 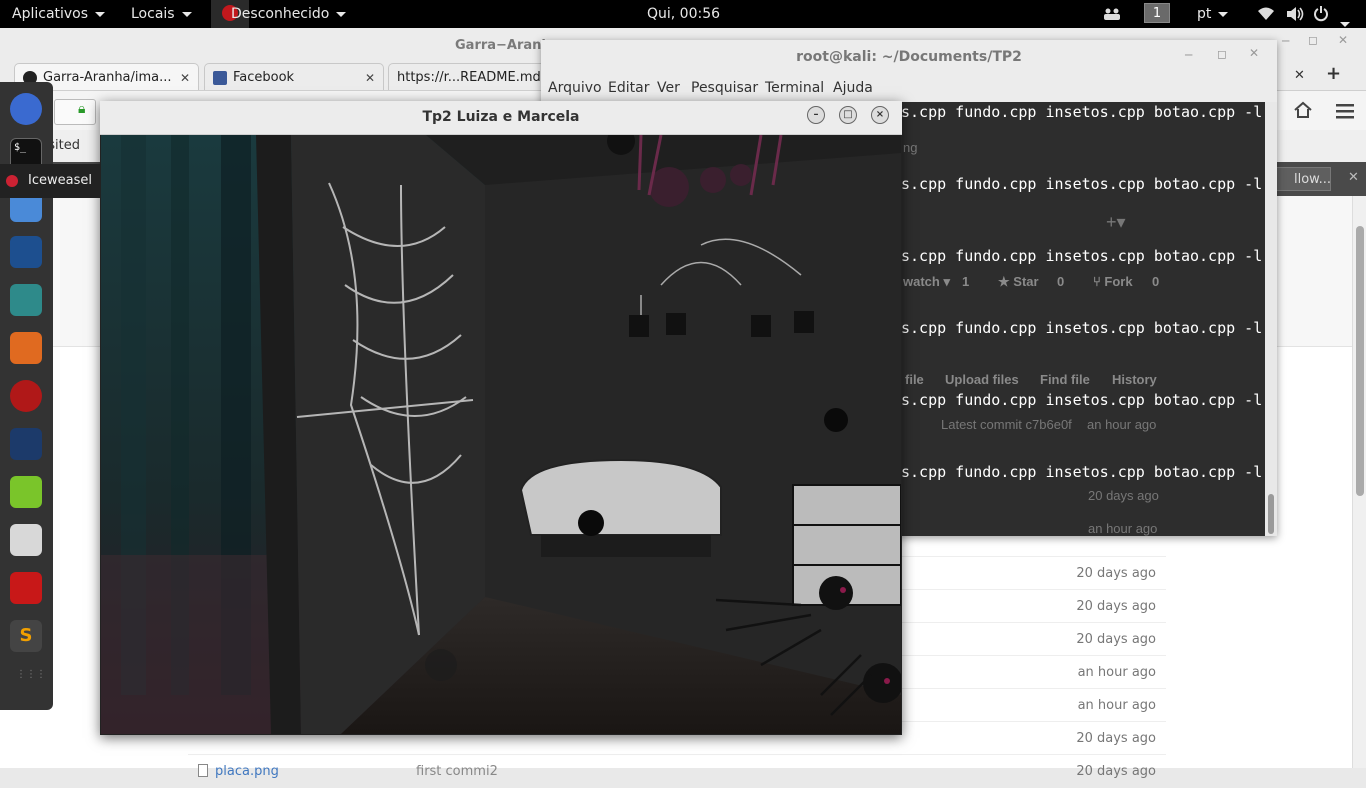 I want to click on places-menu-label: Locais, so click(x=153, y=14).